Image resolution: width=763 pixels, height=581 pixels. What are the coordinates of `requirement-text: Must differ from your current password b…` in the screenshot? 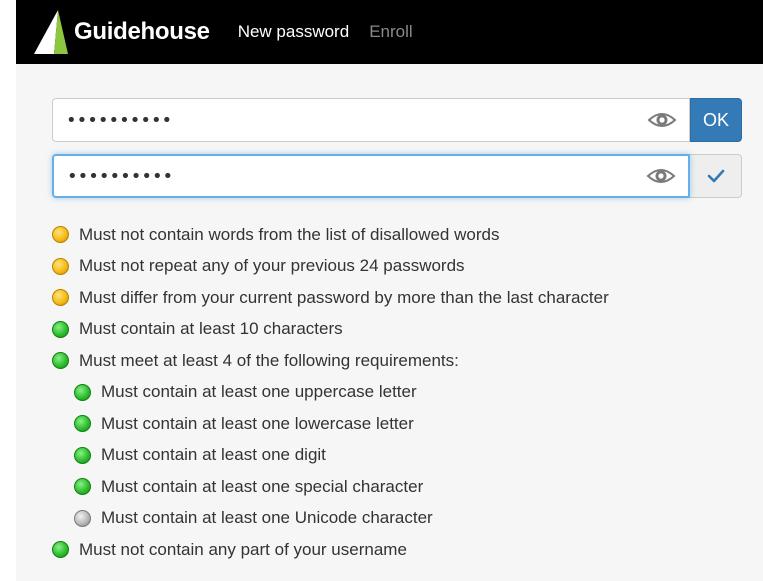 It's located at (344, 297).